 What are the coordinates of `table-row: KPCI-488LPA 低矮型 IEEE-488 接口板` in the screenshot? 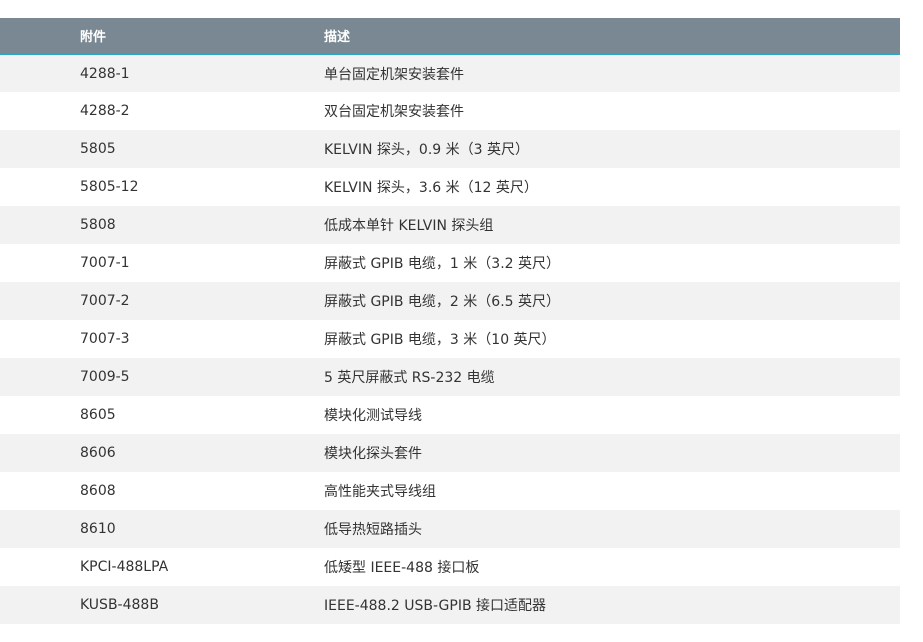 It's located at (450, 567).